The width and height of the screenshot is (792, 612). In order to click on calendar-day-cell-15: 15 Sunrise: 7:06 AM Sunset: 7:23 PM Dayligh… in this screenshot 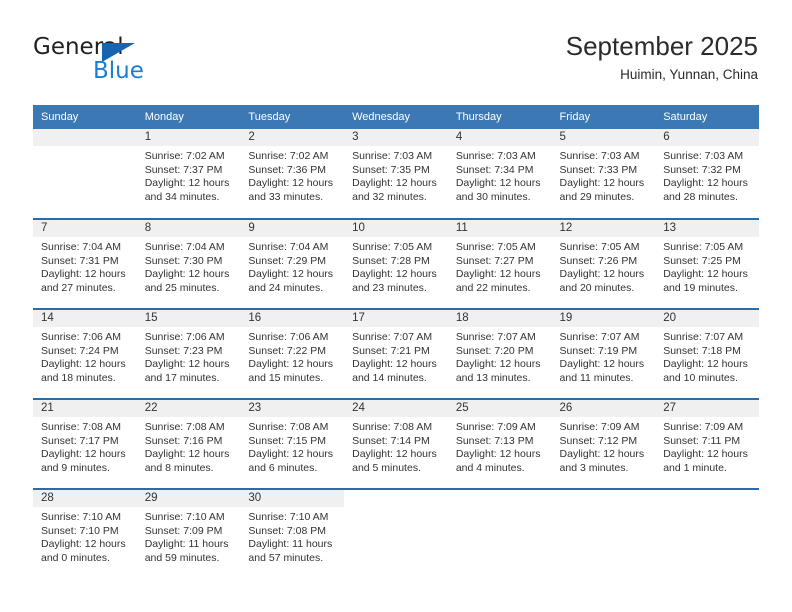, I will do `click(188, 353)`.